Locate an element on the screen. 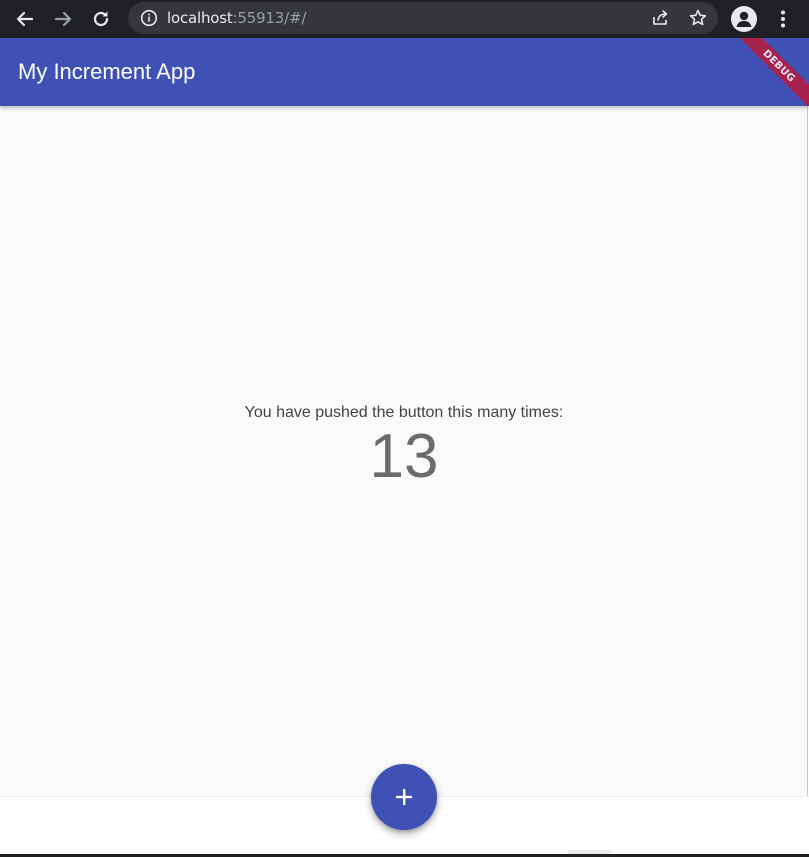 This screenshot has width=809, height=857. url-host: localhost is located at coordinates (200, 18).